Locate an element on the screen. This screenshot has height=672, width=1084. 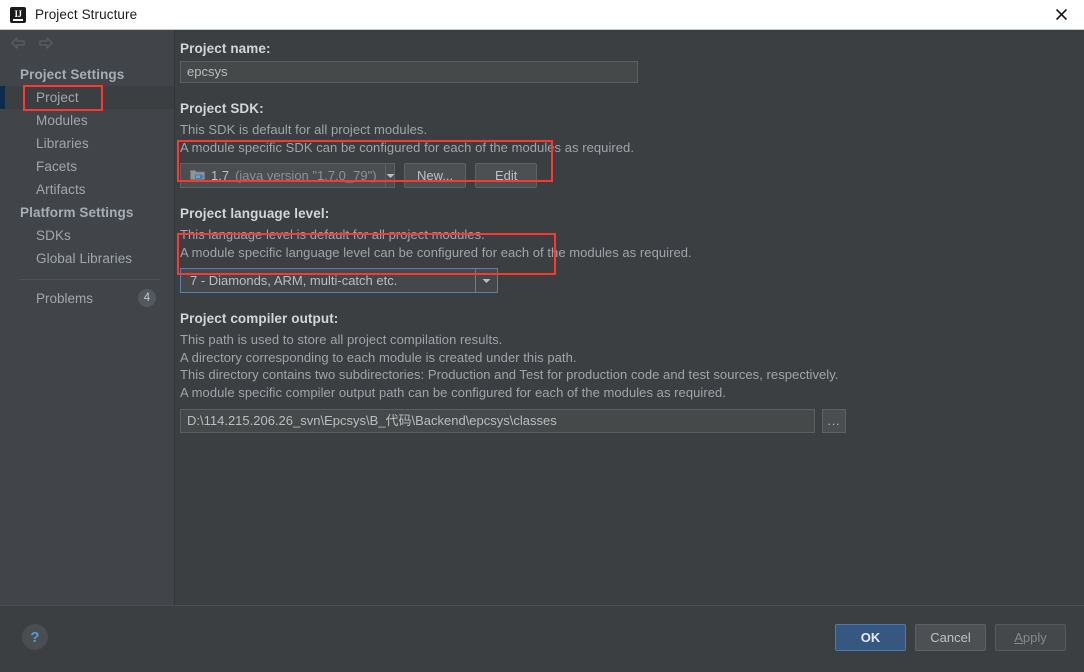
arrow-right-icon is located at coordinates (45, 43).